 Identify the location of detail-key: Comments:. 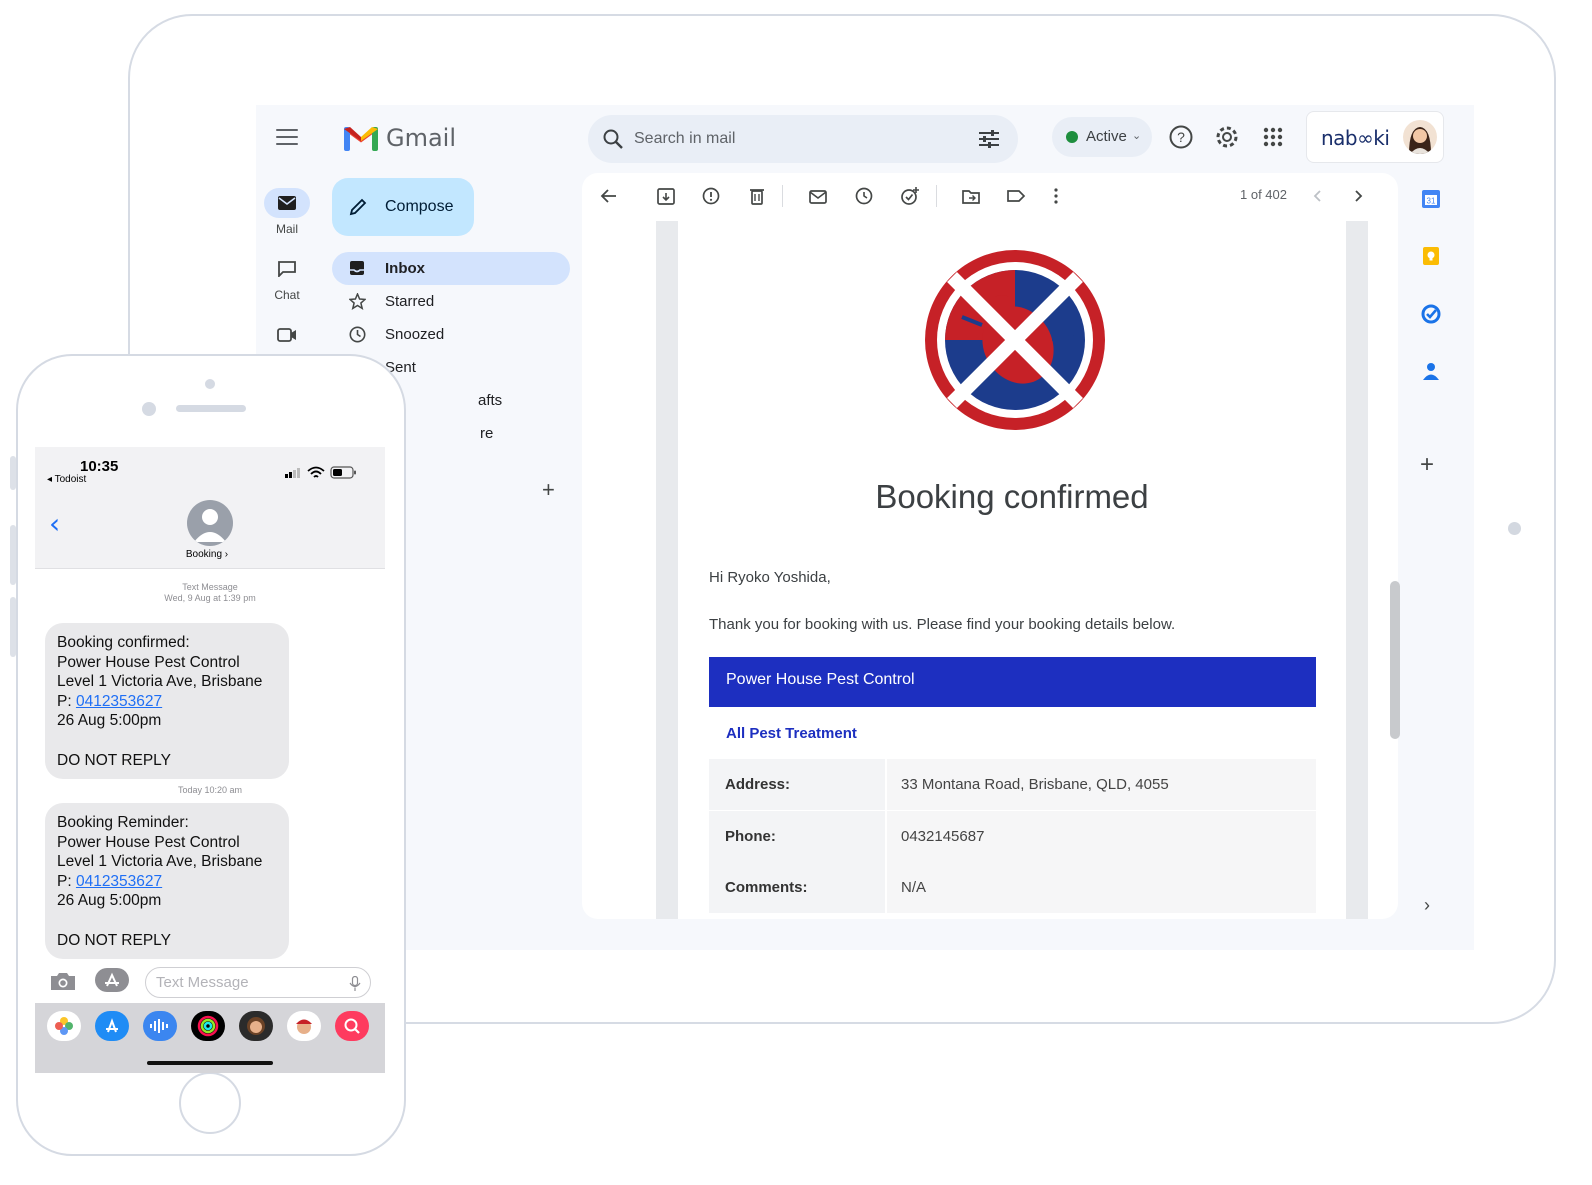
(766, 887).